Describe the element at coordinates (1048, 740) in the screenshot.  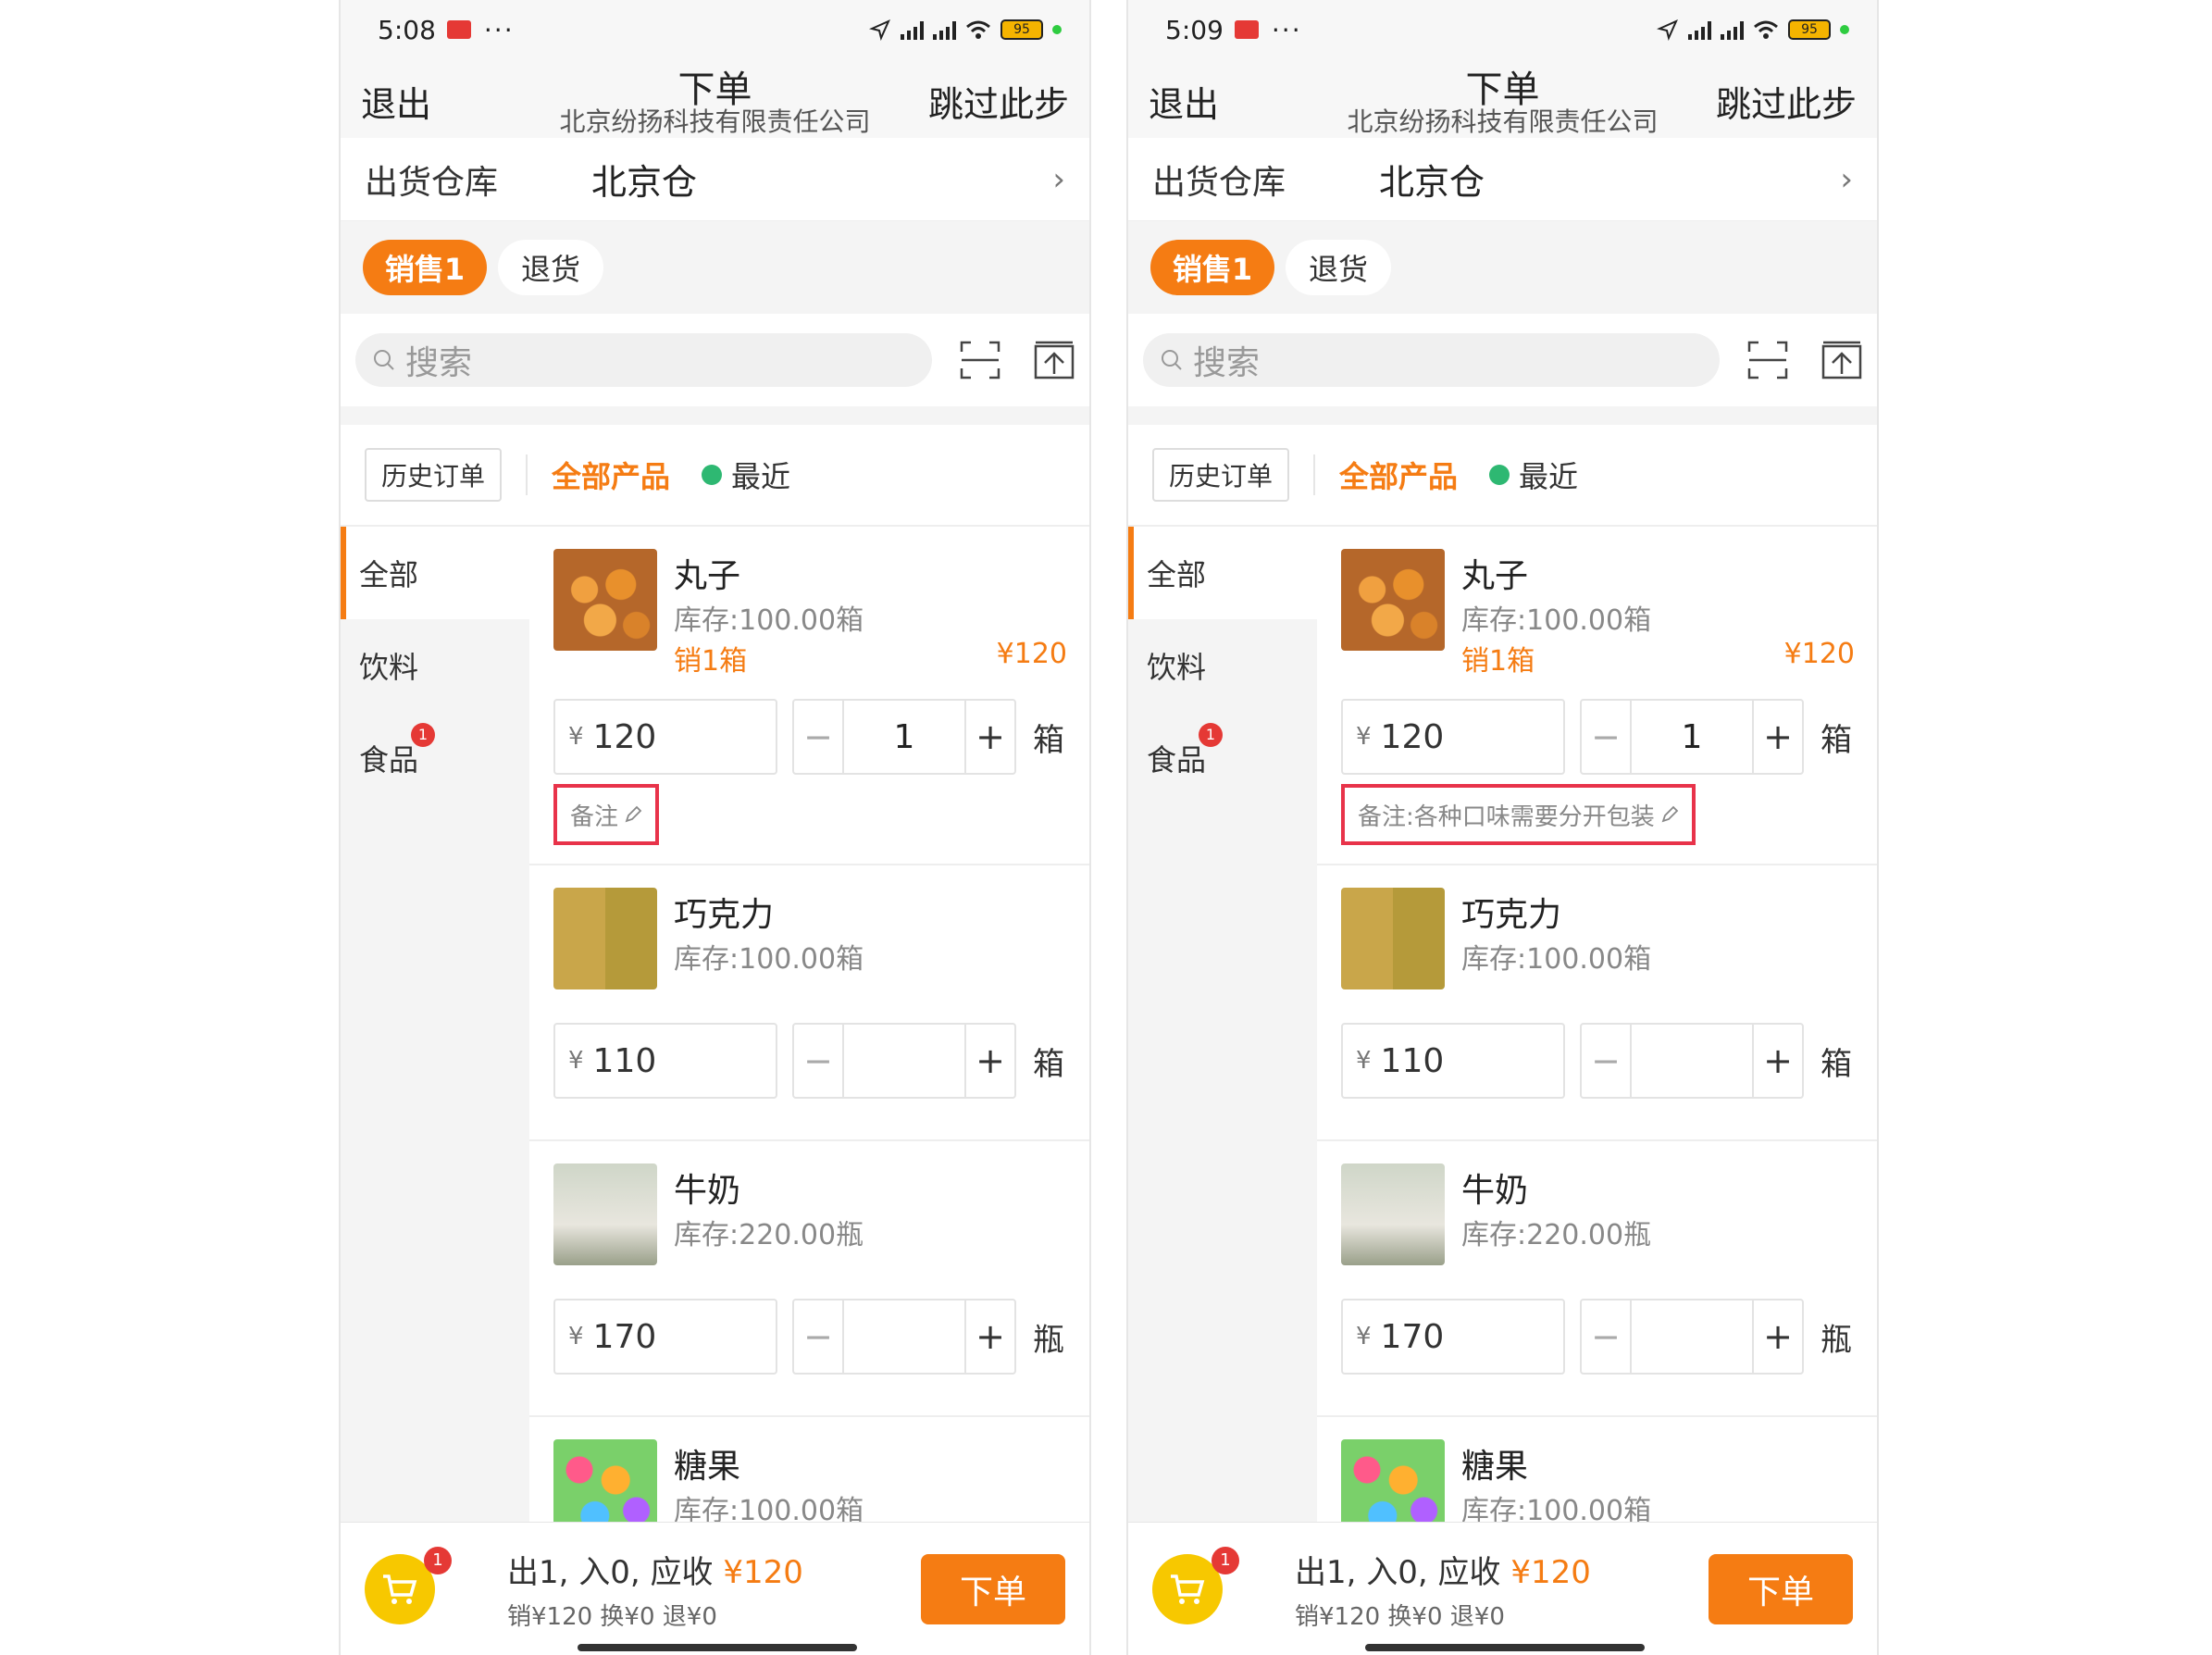
I see `unit-label: 箱` at that location.